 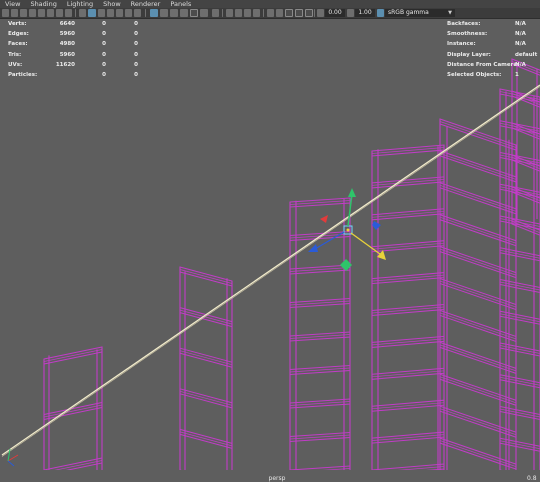 I want to click on gizmo-pivot, so click(x=348, y=230).